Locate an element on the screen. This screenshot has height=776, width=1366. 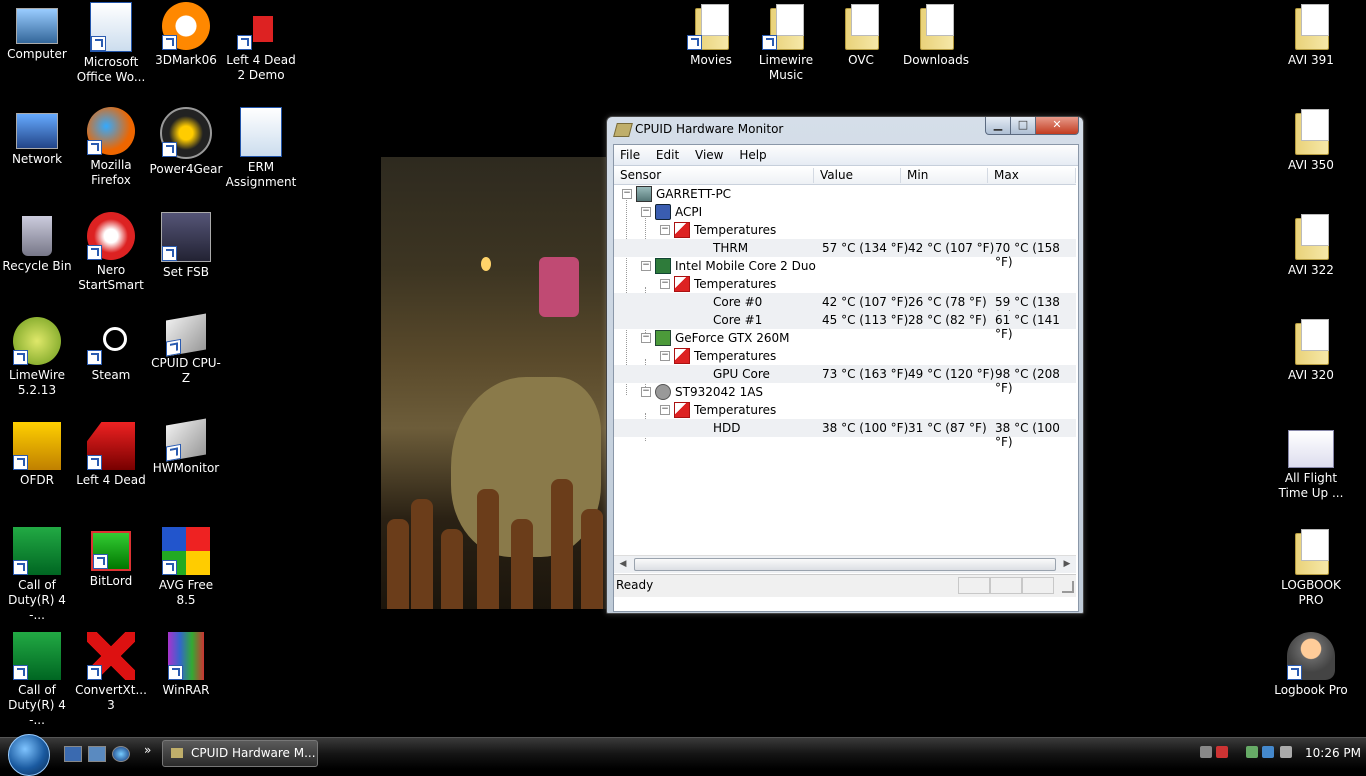
minimize-button: ▁ is located at coordinates (998, 126).